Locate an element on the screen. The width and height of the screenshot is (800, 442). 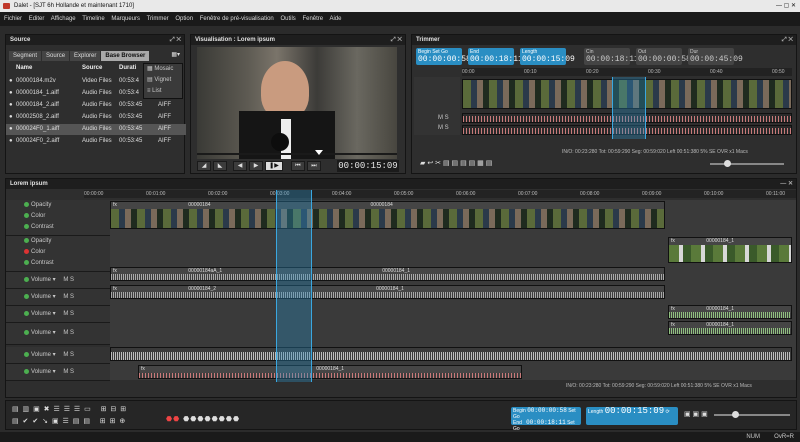
menu-timeline: Timeline is located at coordinates (93, 19).